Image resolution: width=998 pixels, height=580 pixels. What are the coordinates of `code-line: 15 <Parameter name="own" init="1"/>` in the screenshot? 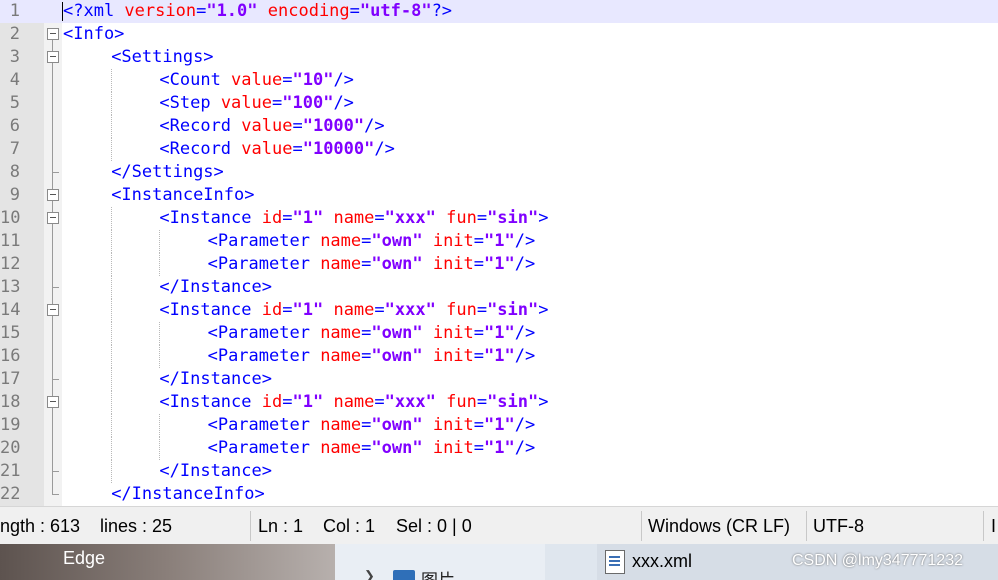 It's located at (499, 333).